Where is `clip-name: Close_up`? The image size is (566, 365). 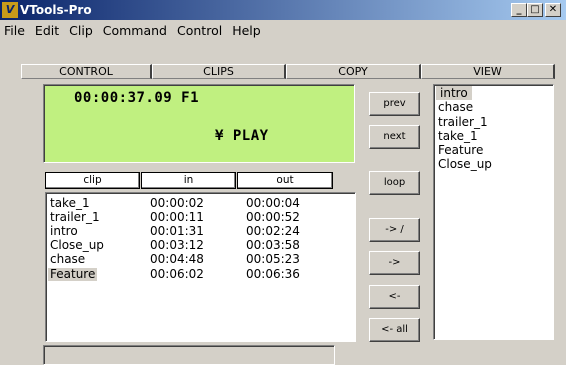
clip-name: Close_up is located at coordinates (77, 245).